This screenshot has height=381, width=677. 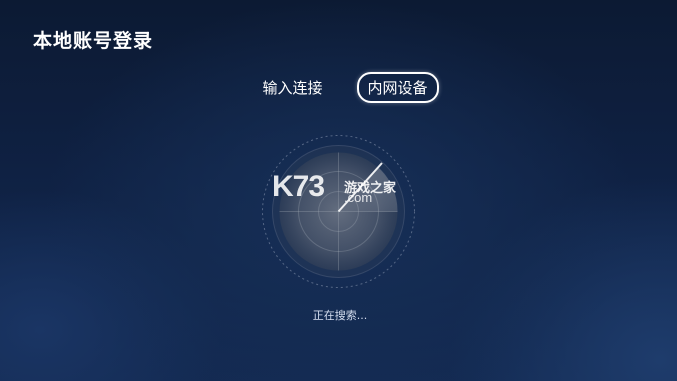 I want to click on page-title: 本地账号登录, so click(x=93, y=41).